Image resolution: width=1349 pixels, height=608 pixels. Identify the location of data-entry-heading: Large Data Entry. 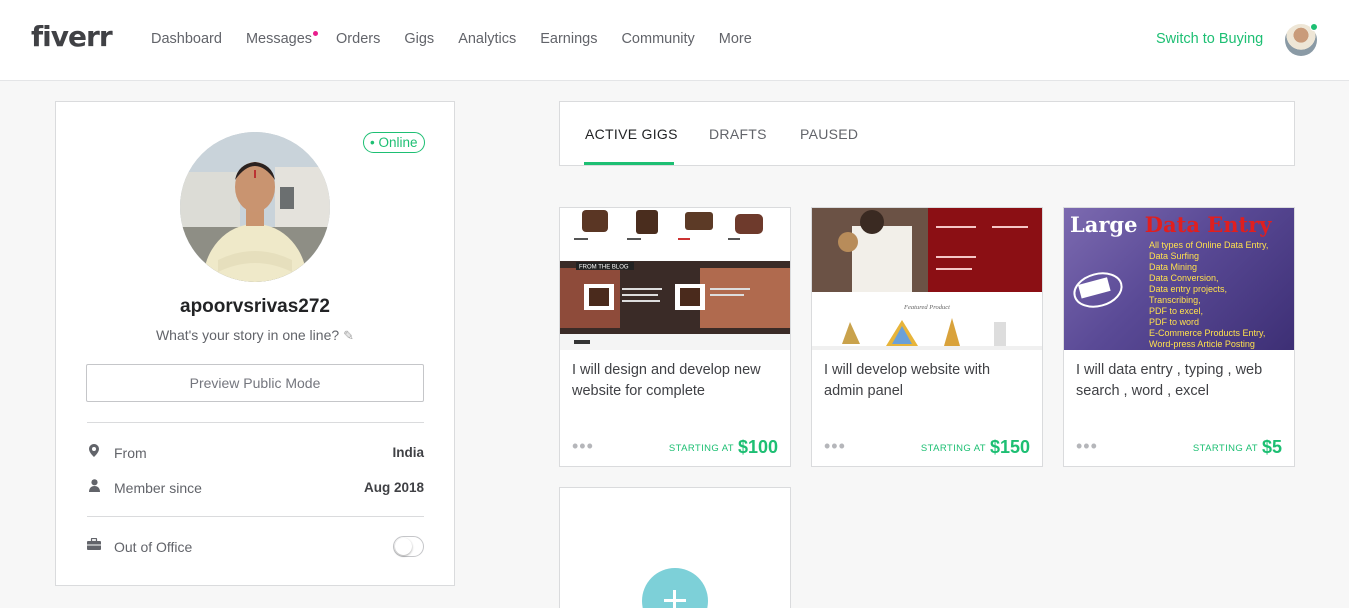
(1170, 224).